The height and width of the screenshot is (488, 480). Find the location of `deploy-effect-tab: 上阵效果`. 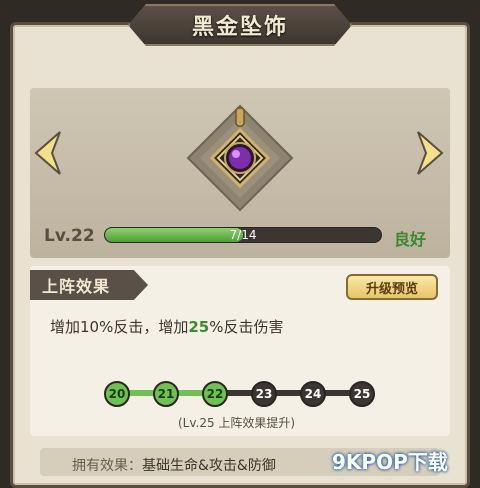

deploy-effect-tab: 上阵效果 is located at coordinates (89, 285).